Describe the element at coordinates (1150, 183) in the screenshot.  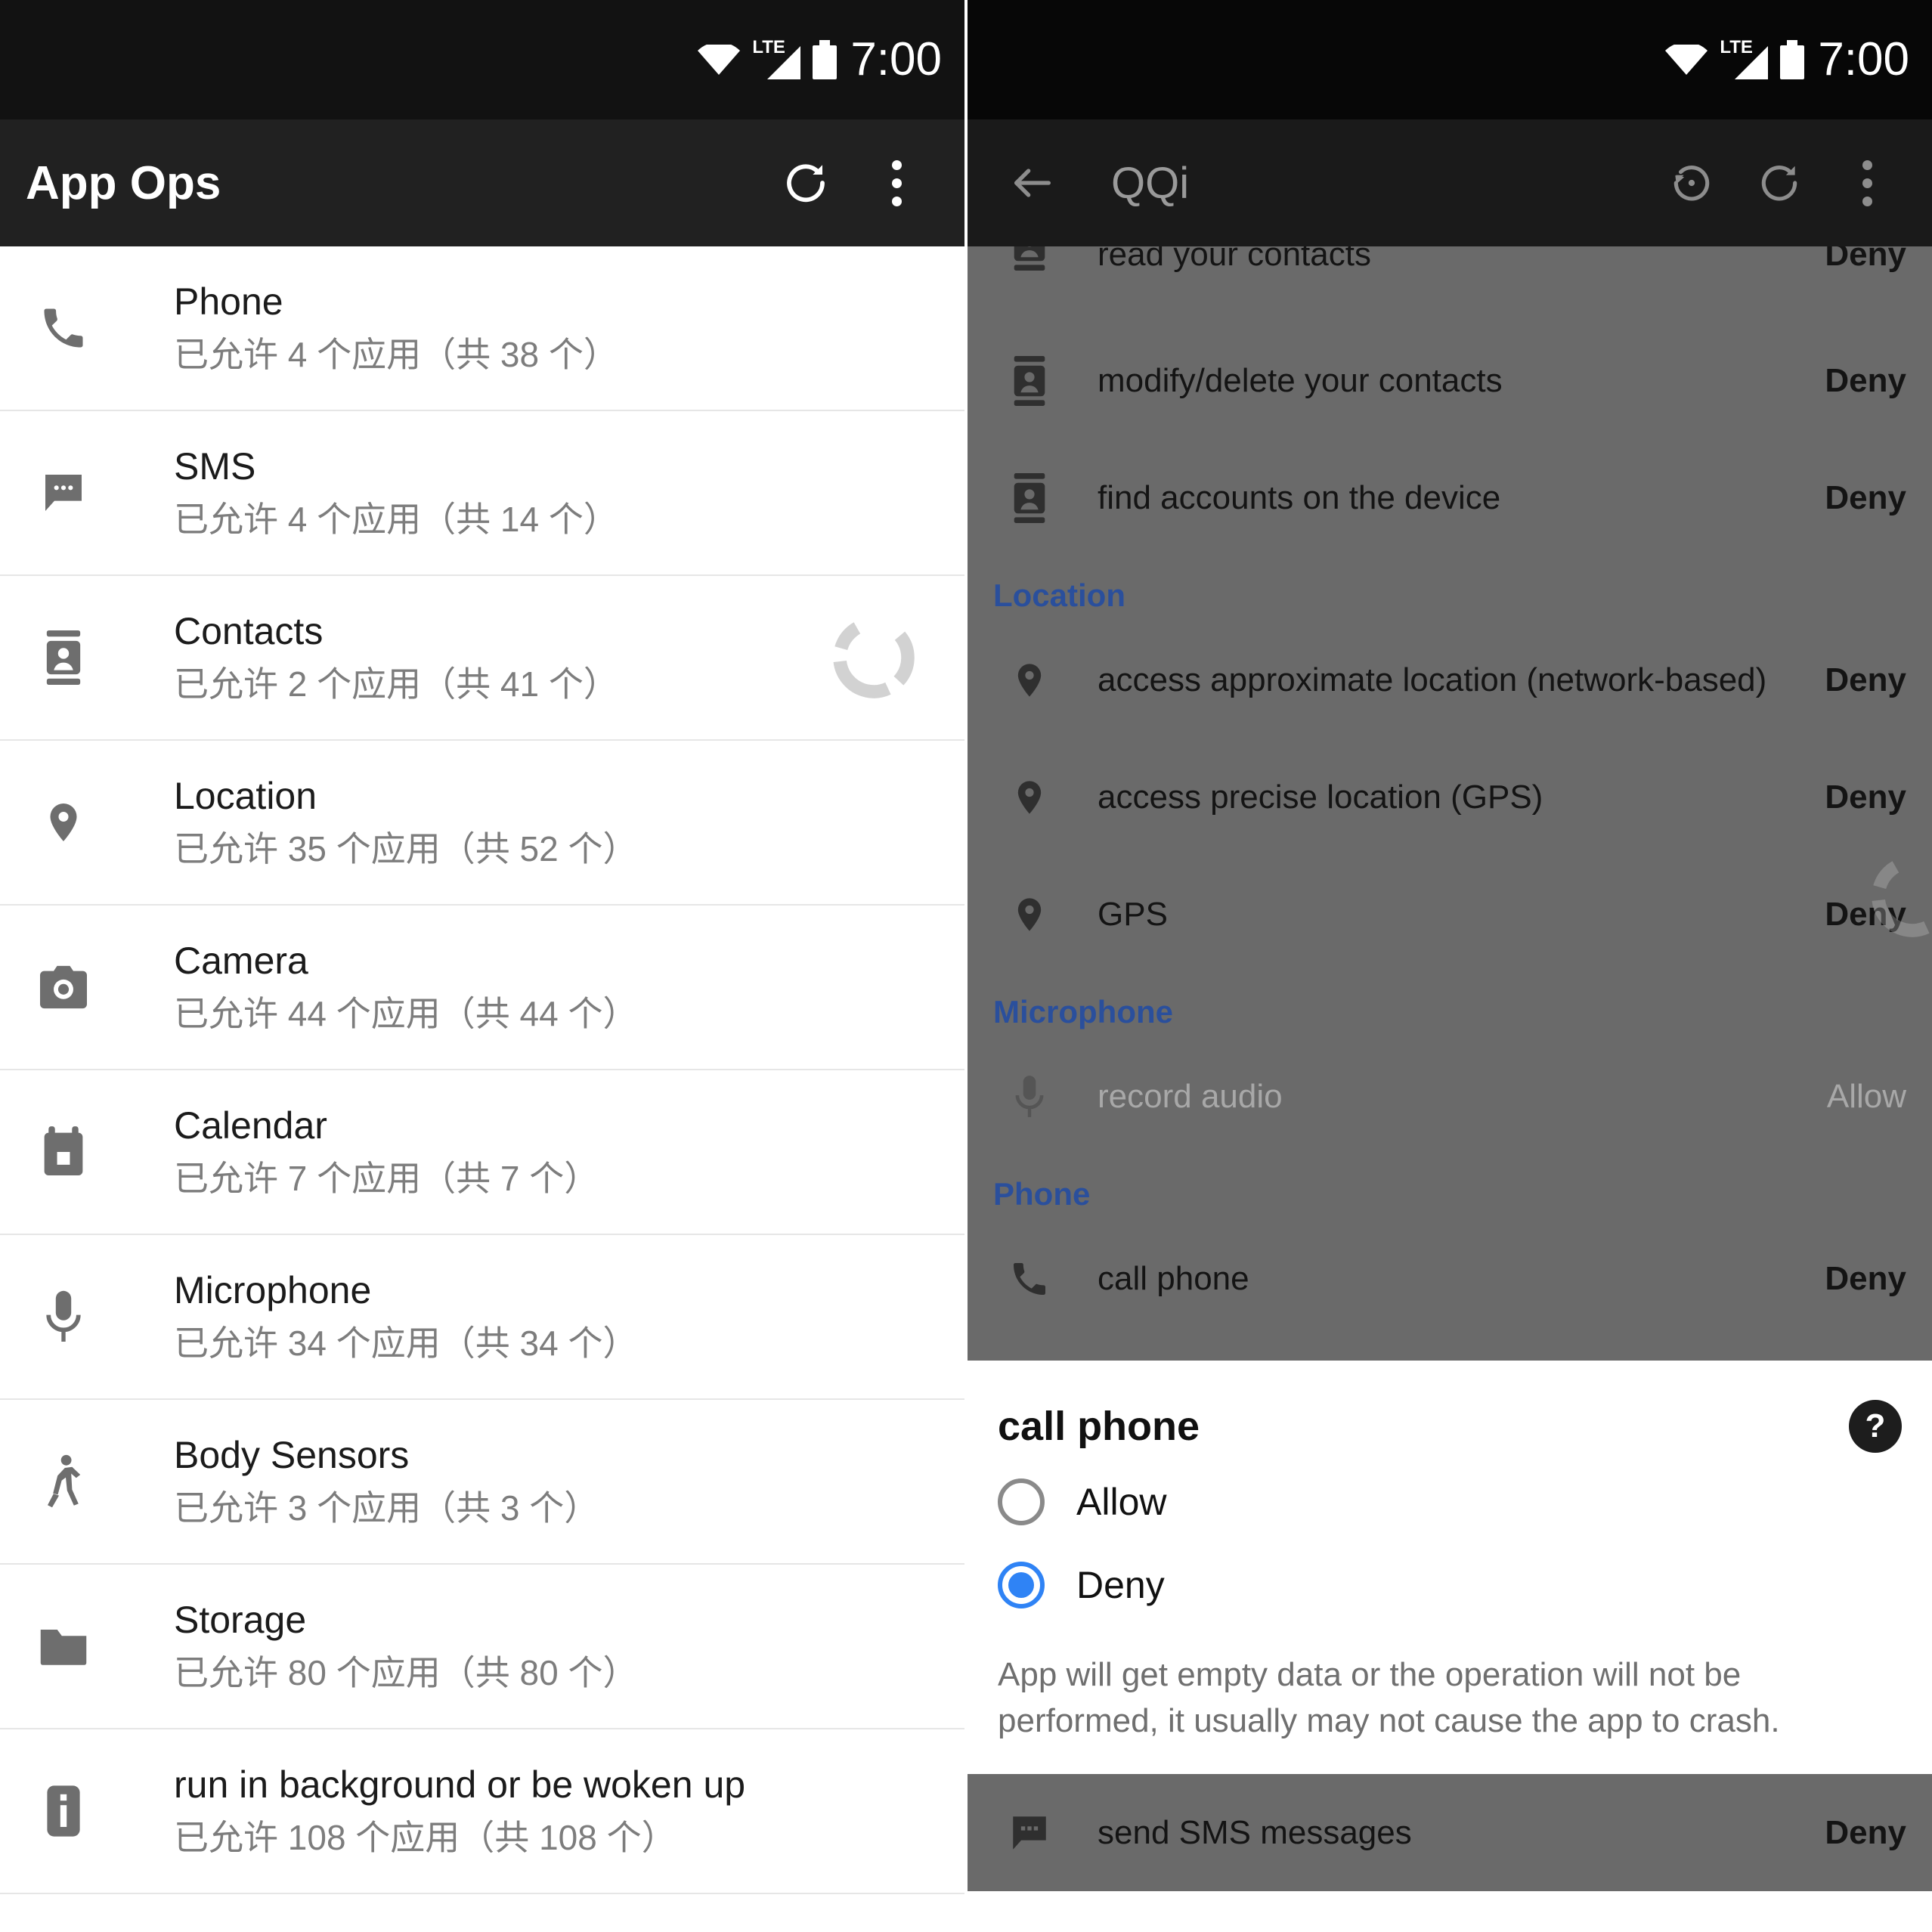
I see `app-name-title: QQi` at that location.